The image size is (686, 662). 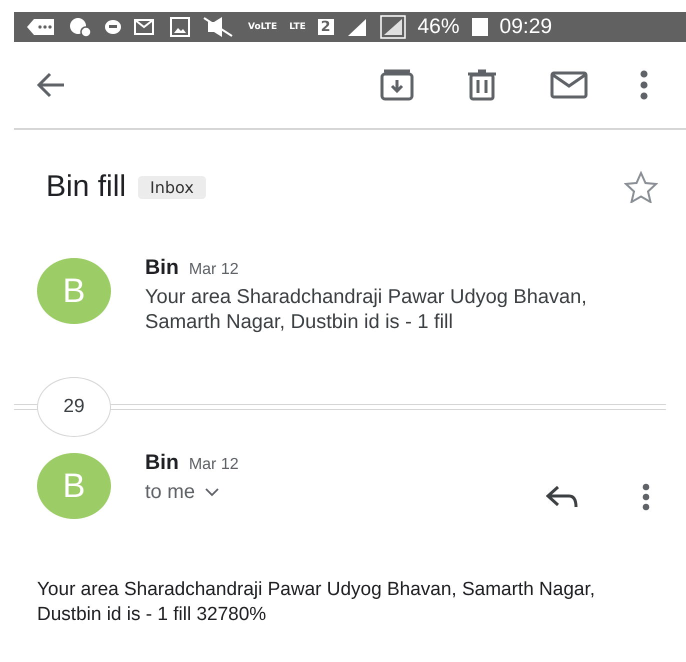 I want to click on mail-icon, so click(x=569, y=85).